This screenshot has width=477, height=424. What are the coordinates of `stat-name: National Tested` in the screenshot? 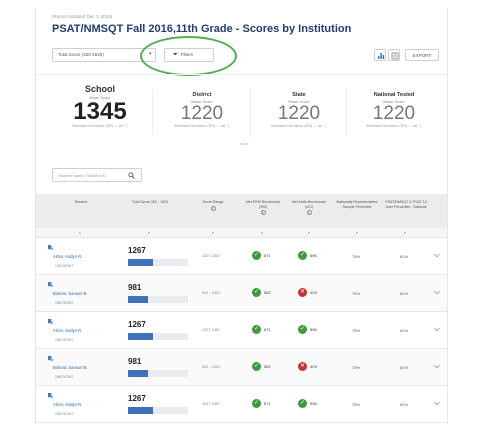 It's located at (394, 95).